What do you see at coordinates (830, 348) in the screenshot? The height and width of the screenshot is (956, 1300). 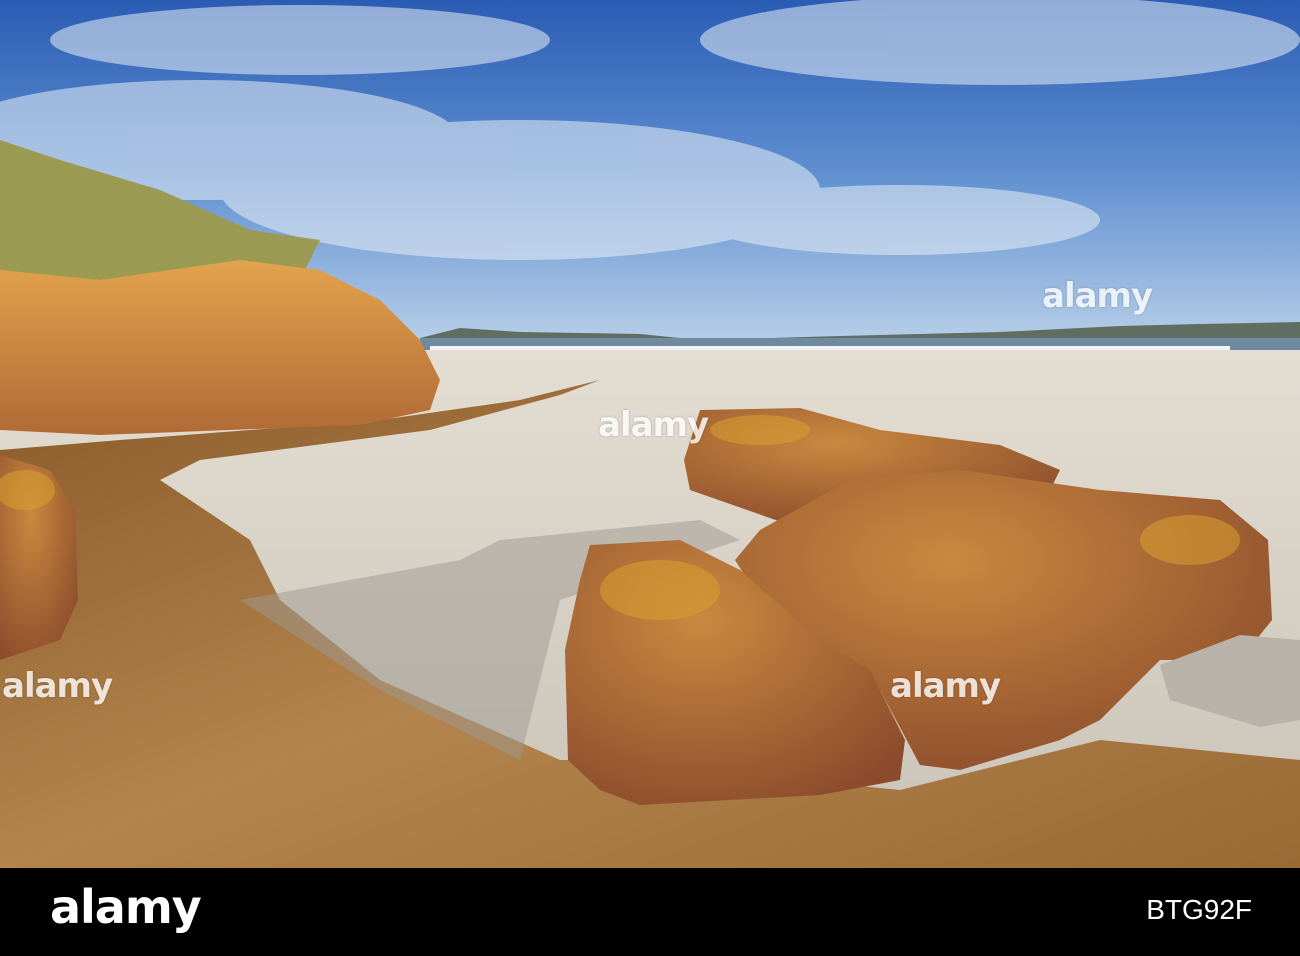 I see `surf` at bounding box center [830, 348].